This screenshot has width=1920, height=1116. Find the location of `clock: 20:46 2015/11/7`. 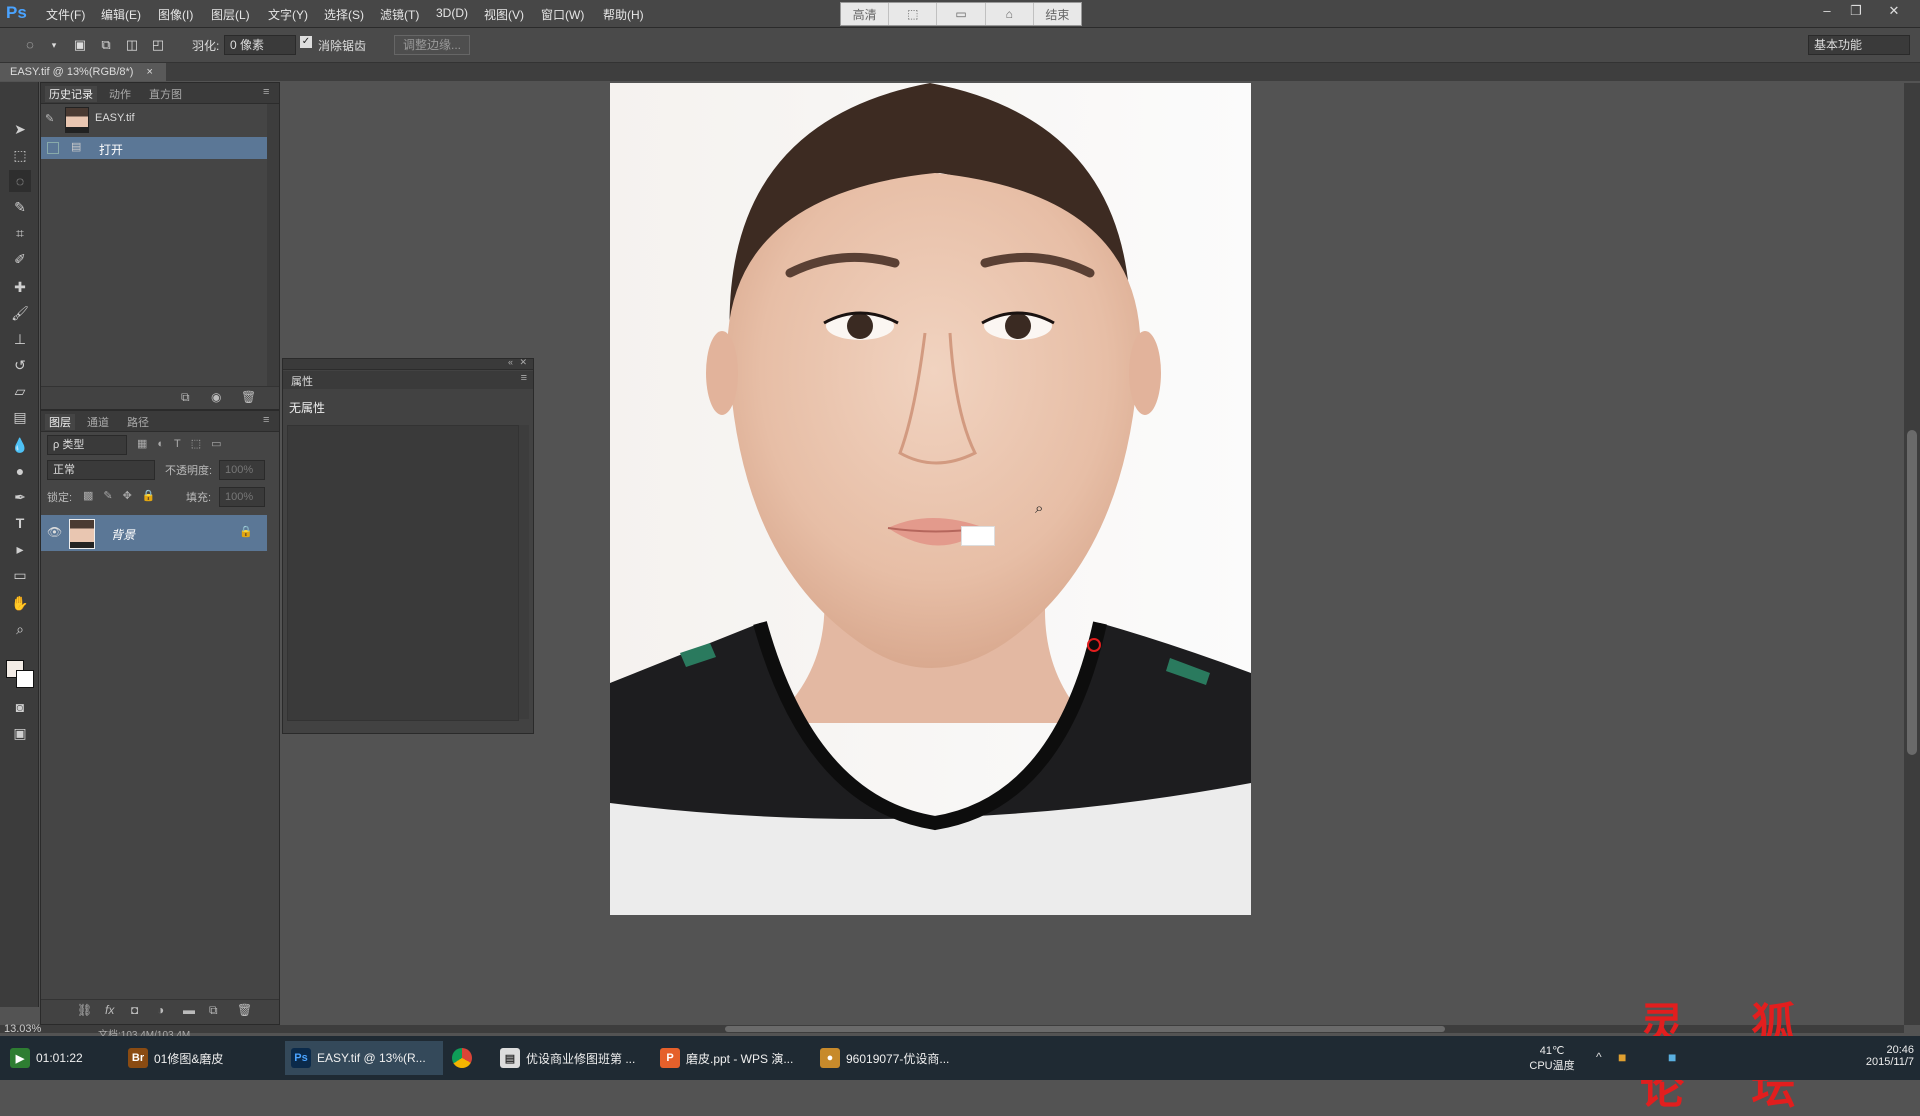

clock: 20:46 2015/11/7 is located at coordinates (1881, 1056).